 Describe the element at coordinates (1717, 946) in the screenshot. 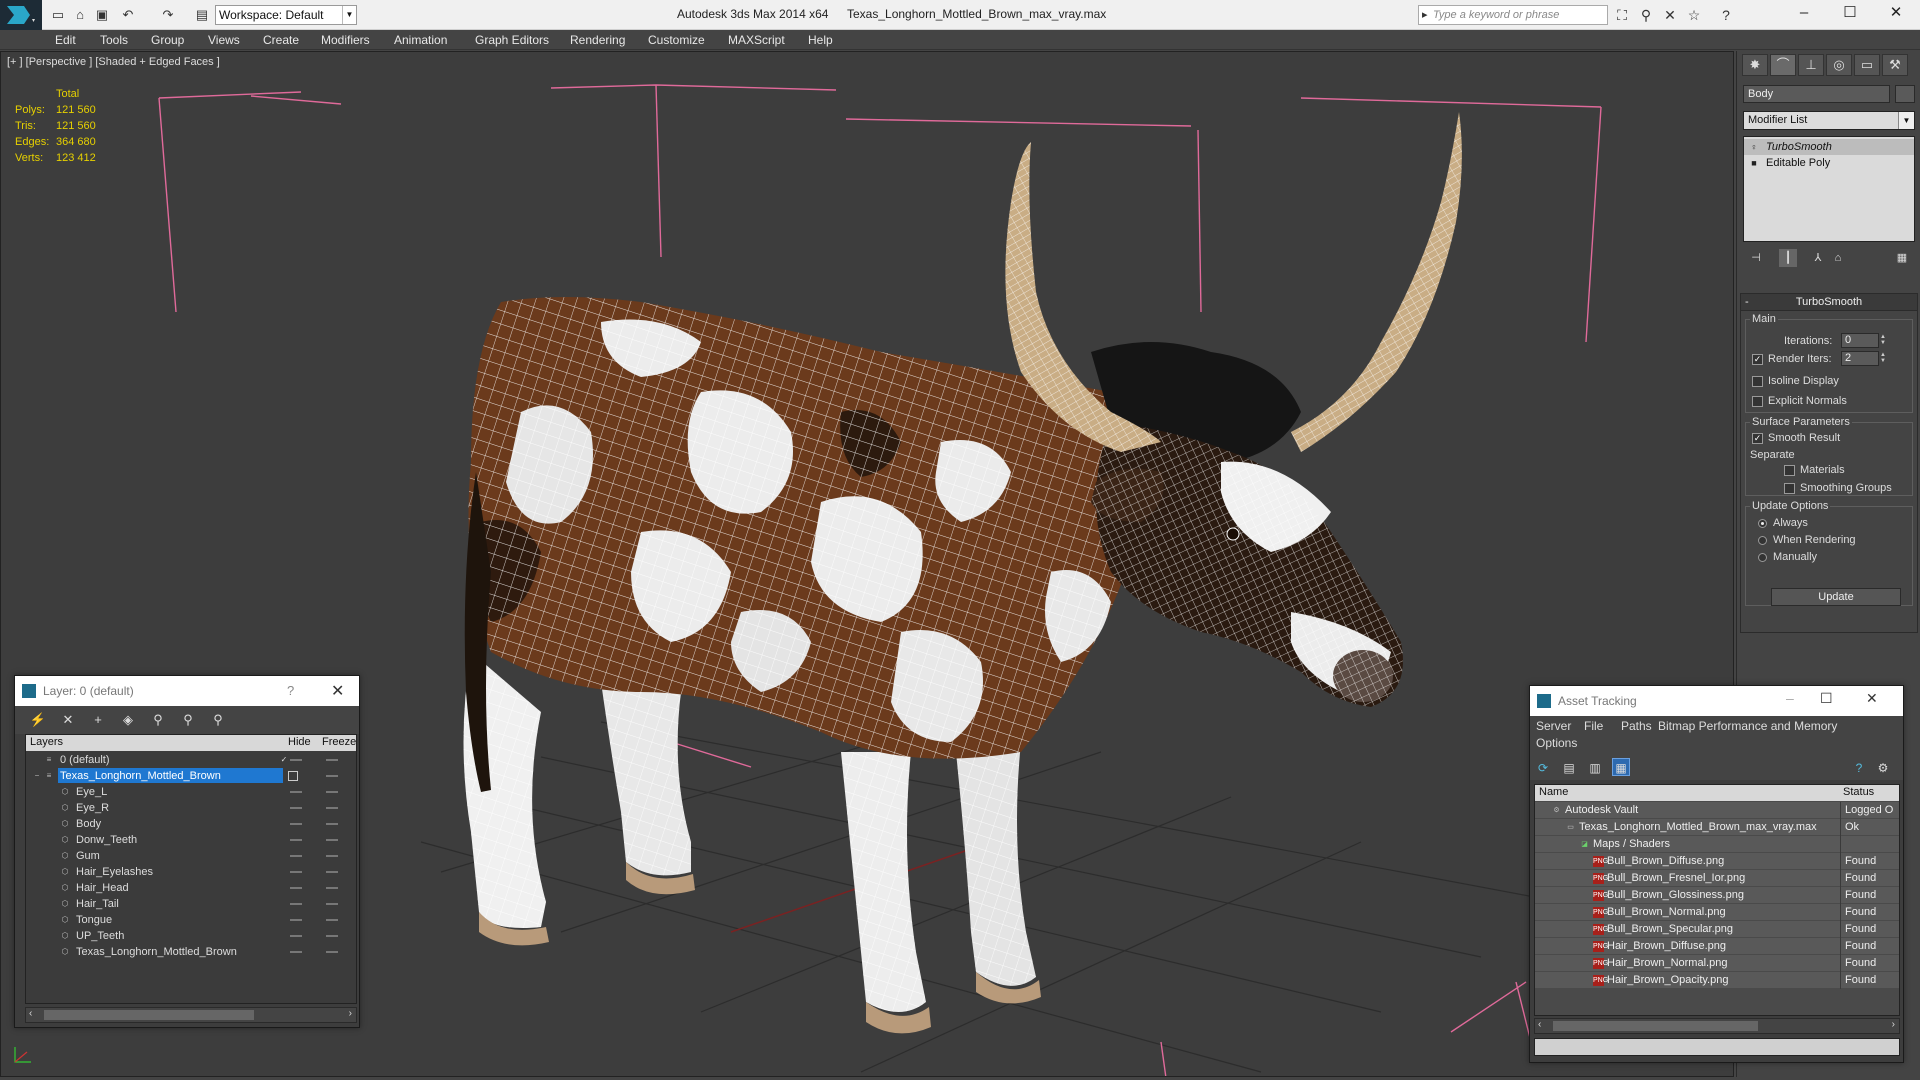

I see `asset-row: PNG Hair_Brown_Diffuse.png Found` at that location.